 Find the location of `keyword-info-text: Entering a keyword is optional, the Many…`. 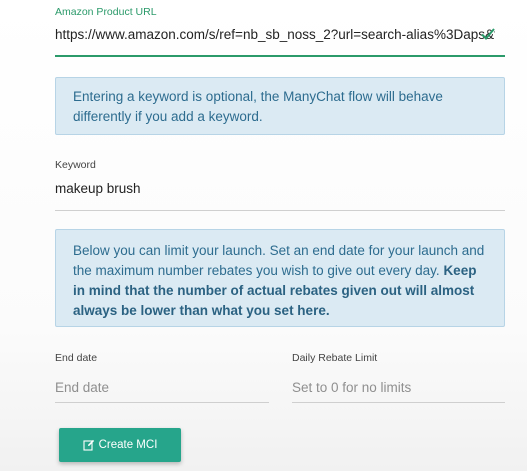

keyword-info-text: Entering a keyword is optional, the Many… is located at coordinates (258, 106).